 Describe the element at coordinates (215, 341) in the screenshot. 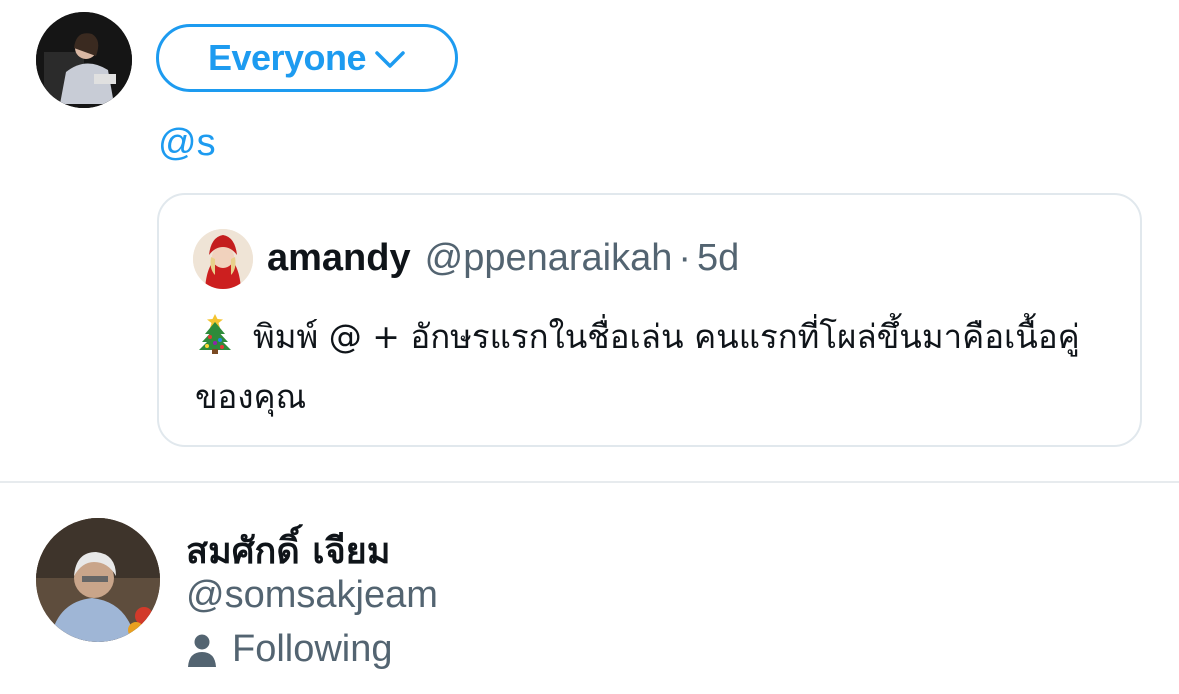

I see `christmas-tree-icon` at that location.